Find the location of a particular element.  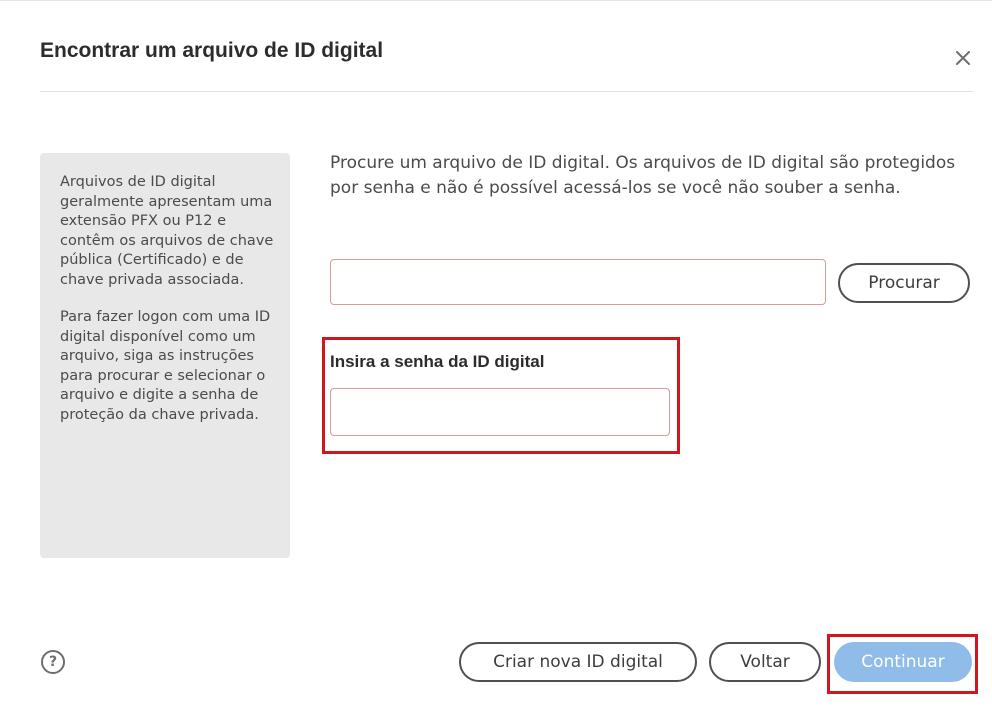

continue-button: Continuar is located at coordinates (903, 662).